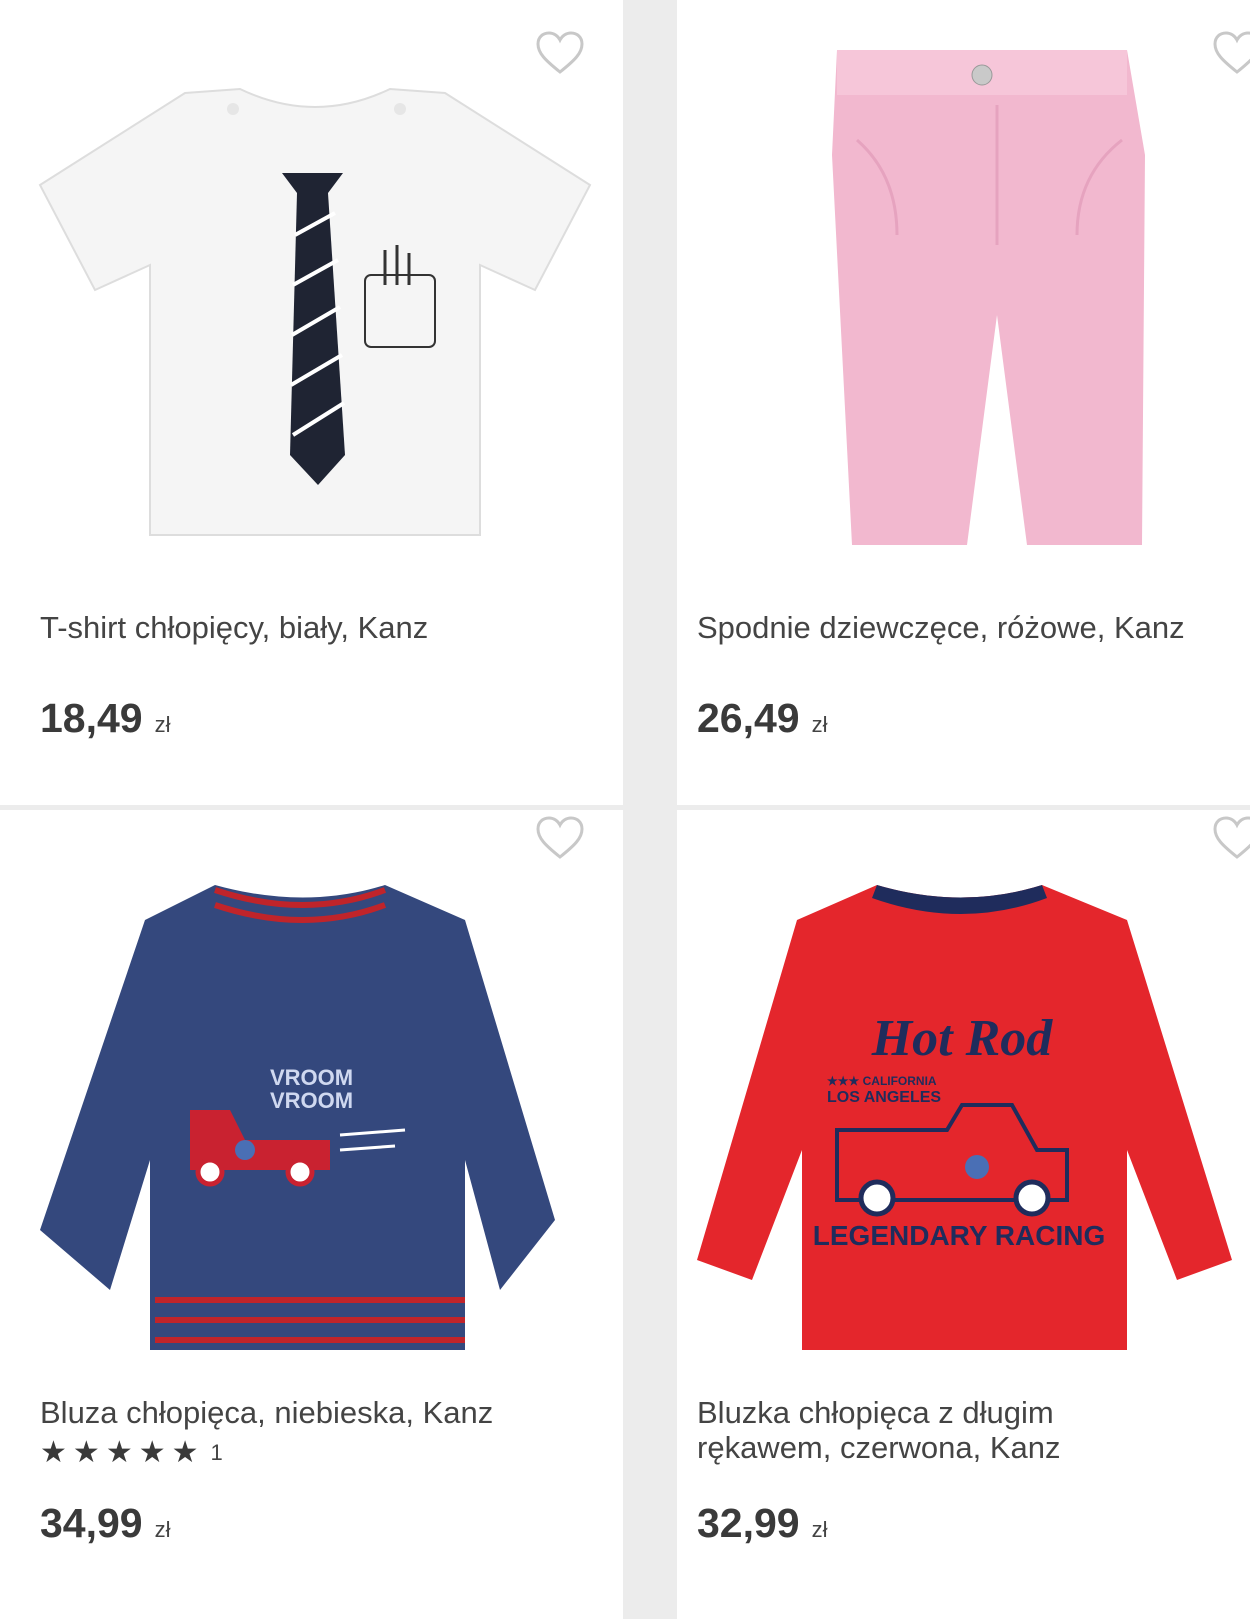  Describe the element at coordinates (962, 1038) in the screenshot. I see `tee-print-line1: Hot Rod` at that location.